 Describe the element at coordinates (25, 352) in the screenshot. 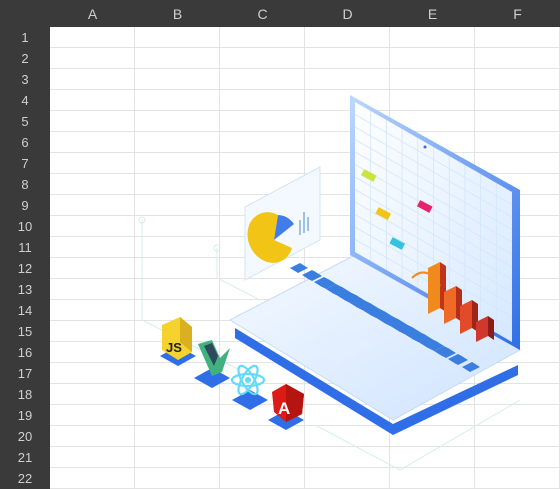

I see `row-header-16: 16` at that location.